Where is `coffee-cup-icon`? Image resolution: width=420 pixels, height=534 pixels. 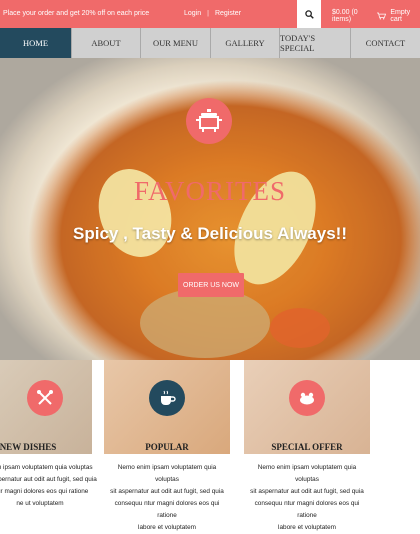 coffee-cup-icon is located at coordinates (168, 397).